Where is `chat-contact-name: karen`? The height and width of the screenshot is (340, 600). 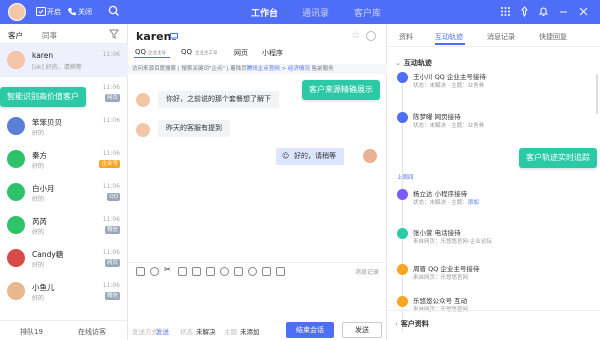
chat-contact-name: karen is located at coordinates (154, 36).